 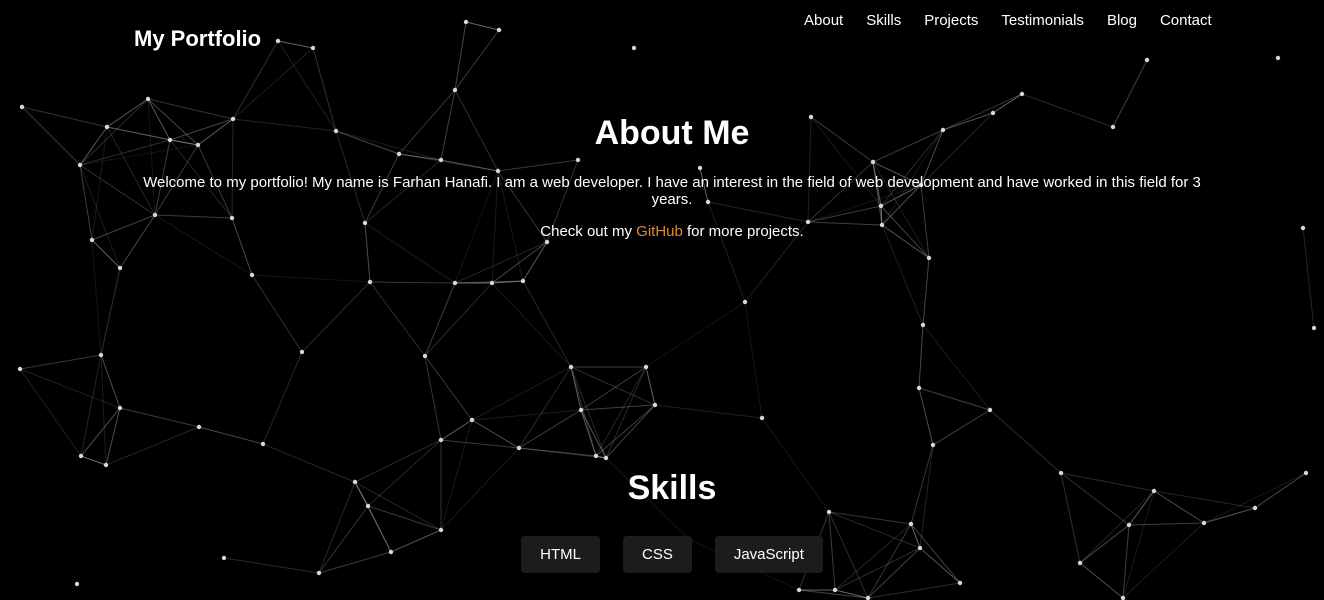 What do you see at coordinates (672, 133) in the screenshot?
I see `about-title: About Me` at bounding box center [672, 133].